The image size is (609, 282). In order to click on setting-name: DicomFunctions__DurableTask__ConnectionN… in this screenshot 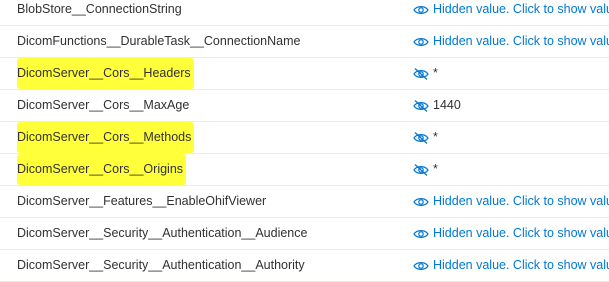, I will do `click(159, 41)`.